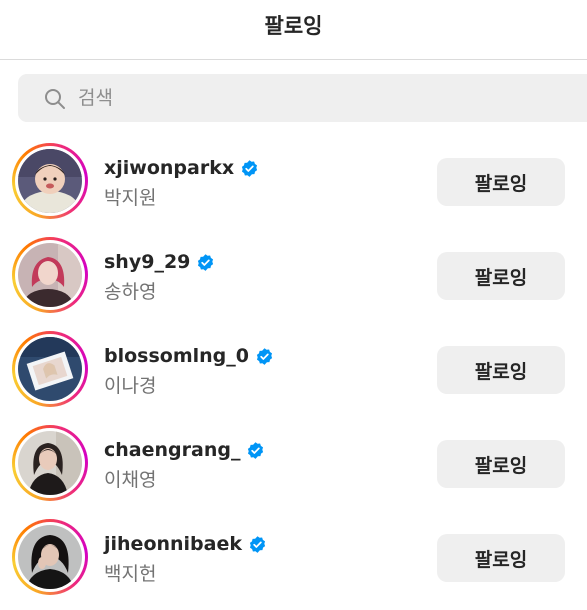  What do you see at coordinates (130, 292) in the screenshot?
I see `full-name: 송하영` at bounding box center [130, 292].